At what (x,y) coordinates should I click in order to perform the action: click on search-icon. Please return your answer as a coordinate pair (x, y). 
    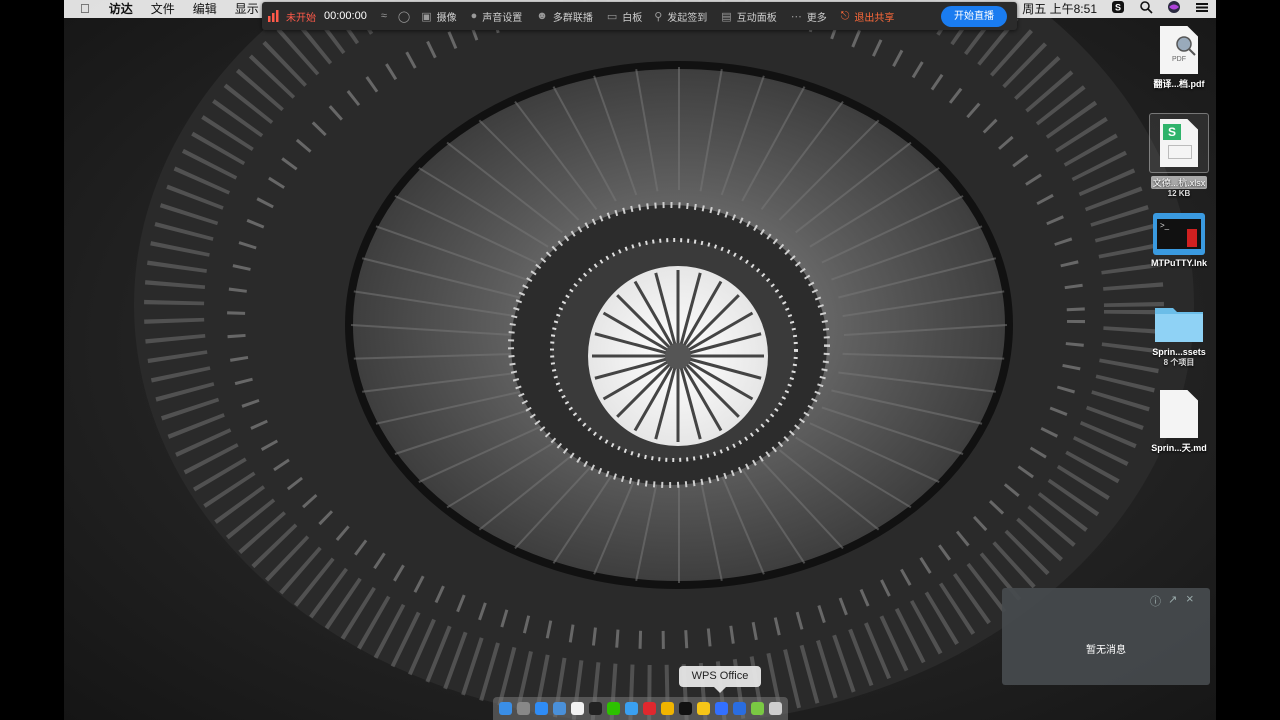
    Looking at the image, I should click on (1146, 9).